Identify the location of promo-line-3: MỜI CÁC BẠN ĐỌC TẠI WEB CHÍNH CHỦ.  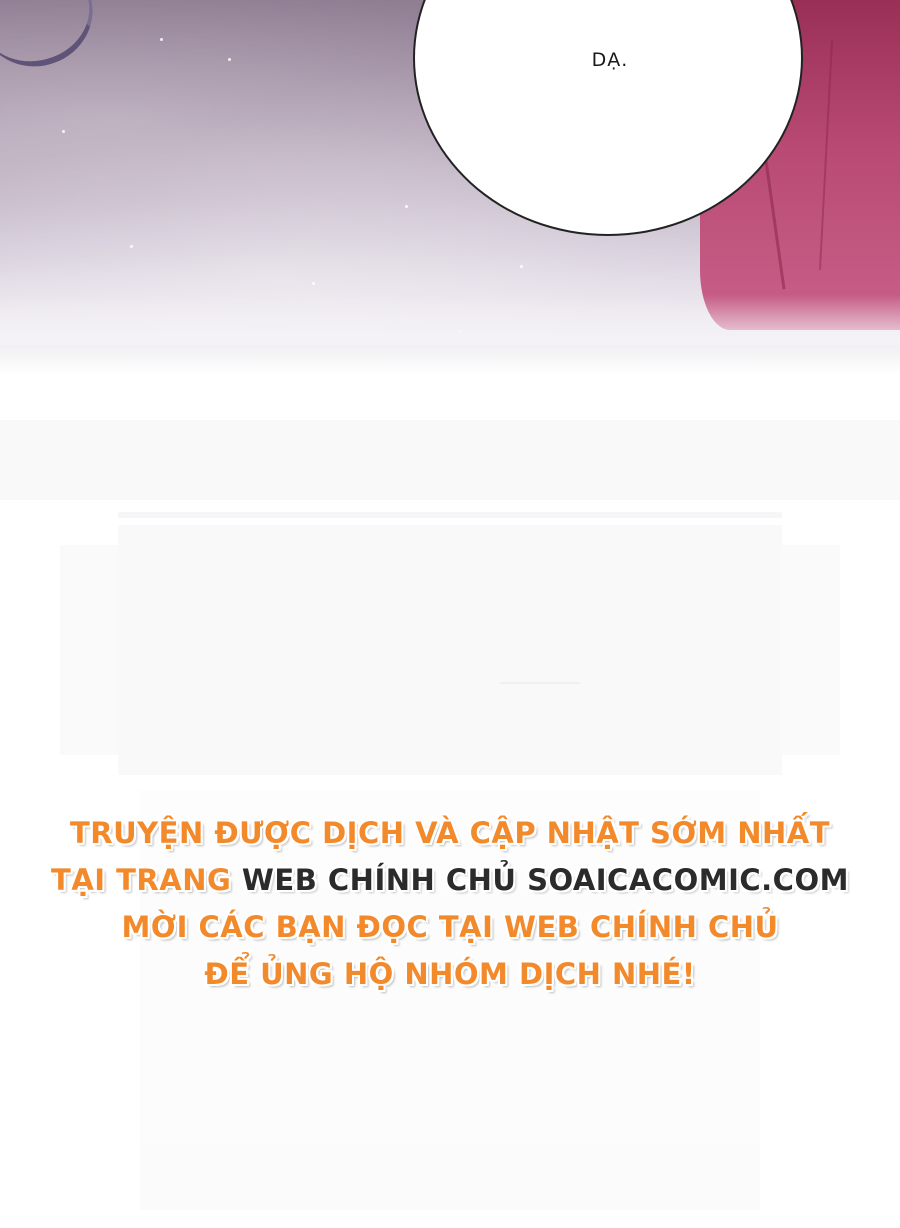
(450, 927).